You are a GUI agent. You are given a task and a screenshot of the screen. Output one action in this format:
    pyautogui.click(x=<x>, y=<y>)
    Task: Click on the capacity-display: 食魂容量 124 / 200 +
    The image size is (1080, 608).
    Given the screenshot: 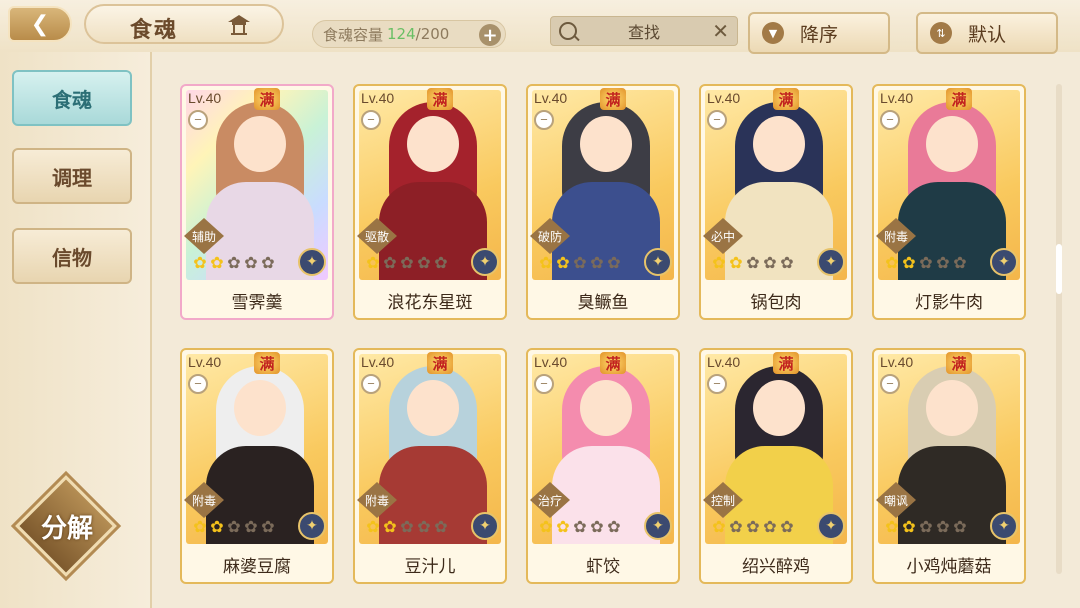 What is the action you would take?
    pyautogui.click(x=409, y=34)
    